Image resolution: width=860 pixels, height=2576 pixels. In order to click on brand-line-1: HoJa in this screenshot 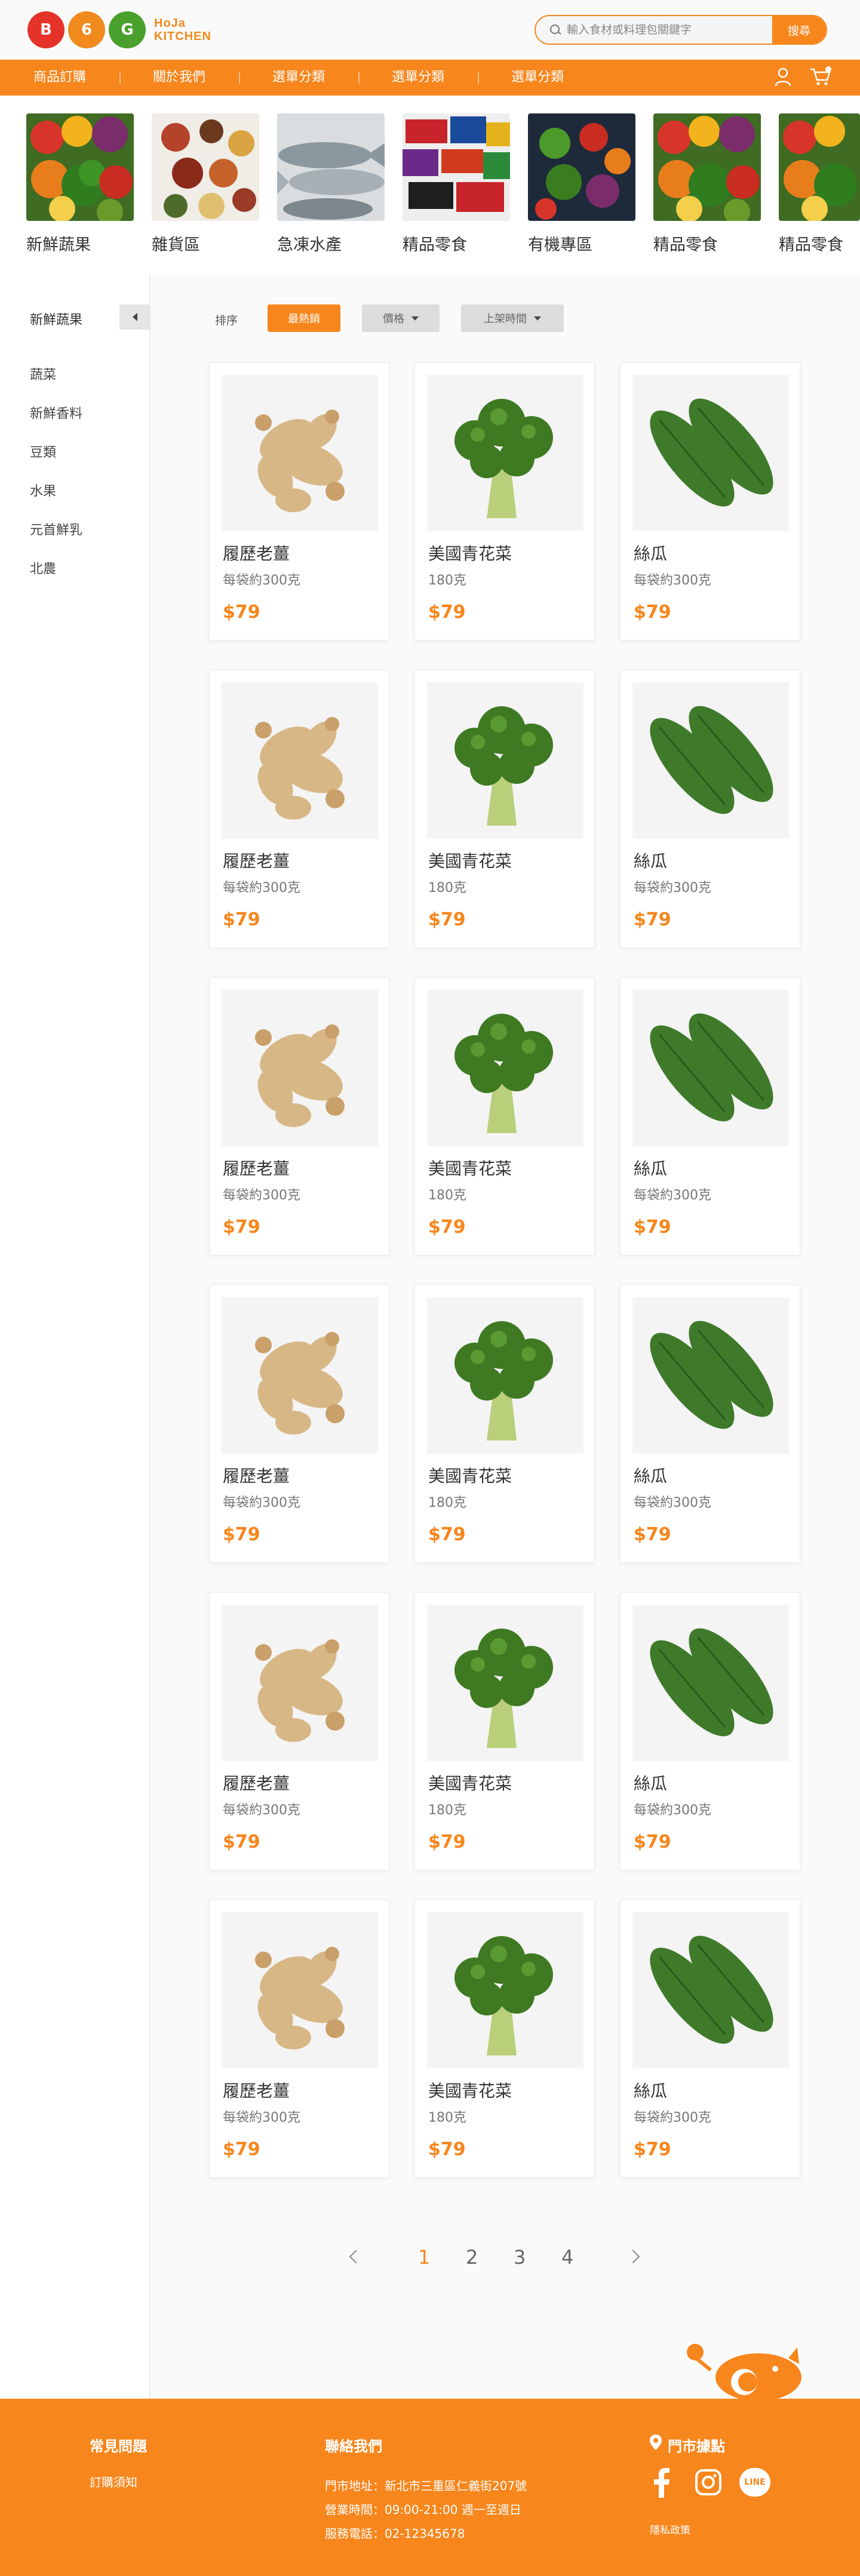, I will do `click(170, 23)`.